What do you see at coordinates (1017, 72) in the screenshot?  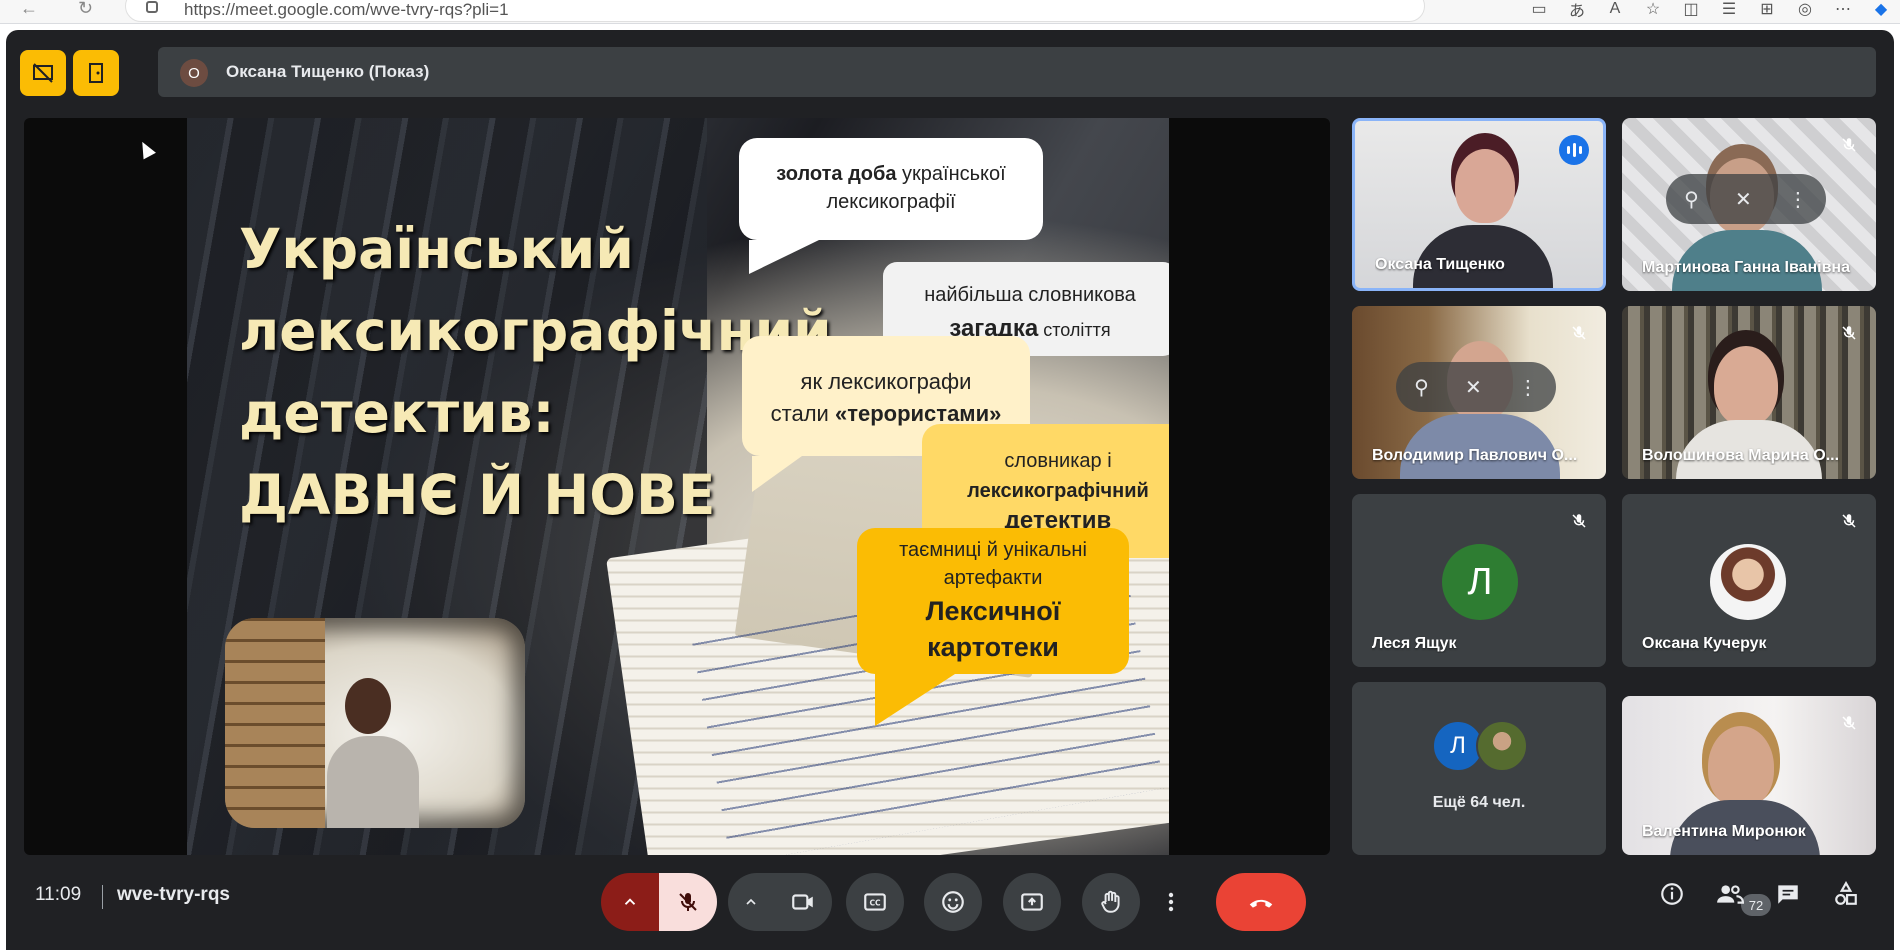 I see `presenter-banner: О Оксана Тищенко (Показ)` at bounding box center [1017, 72].